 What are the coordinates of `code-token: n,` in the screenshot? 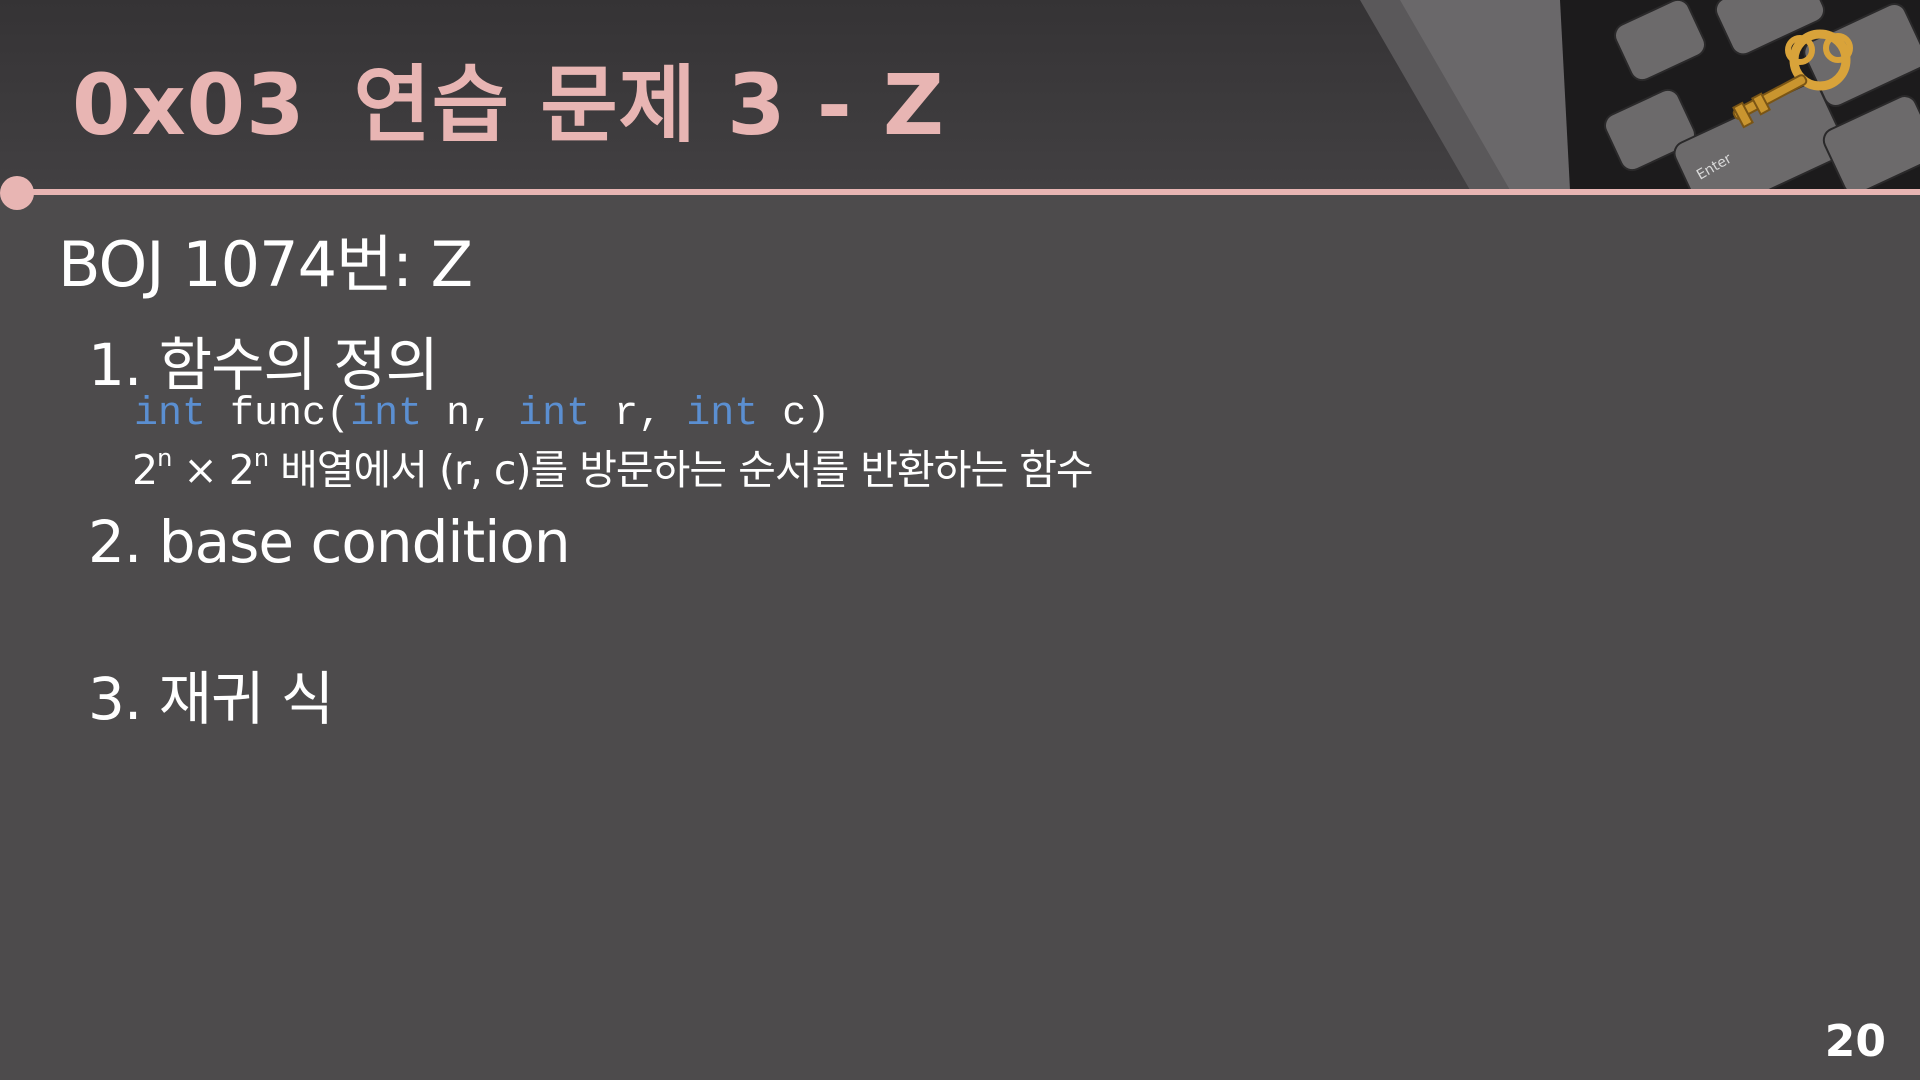 It's located at (470, 414).